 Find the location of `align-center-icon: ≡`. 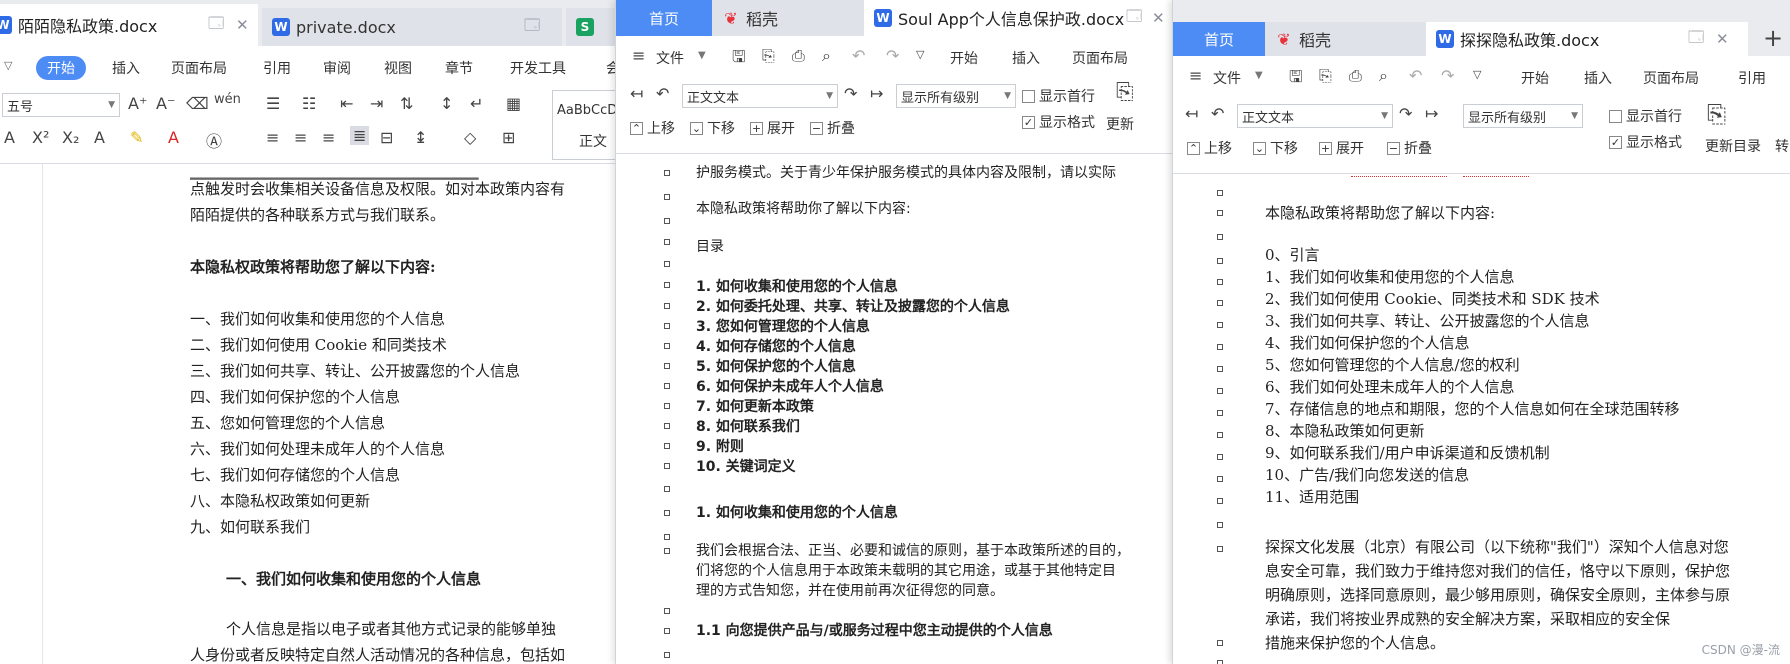

align-center-icon: ≡ is located at coordinates (300, 137).